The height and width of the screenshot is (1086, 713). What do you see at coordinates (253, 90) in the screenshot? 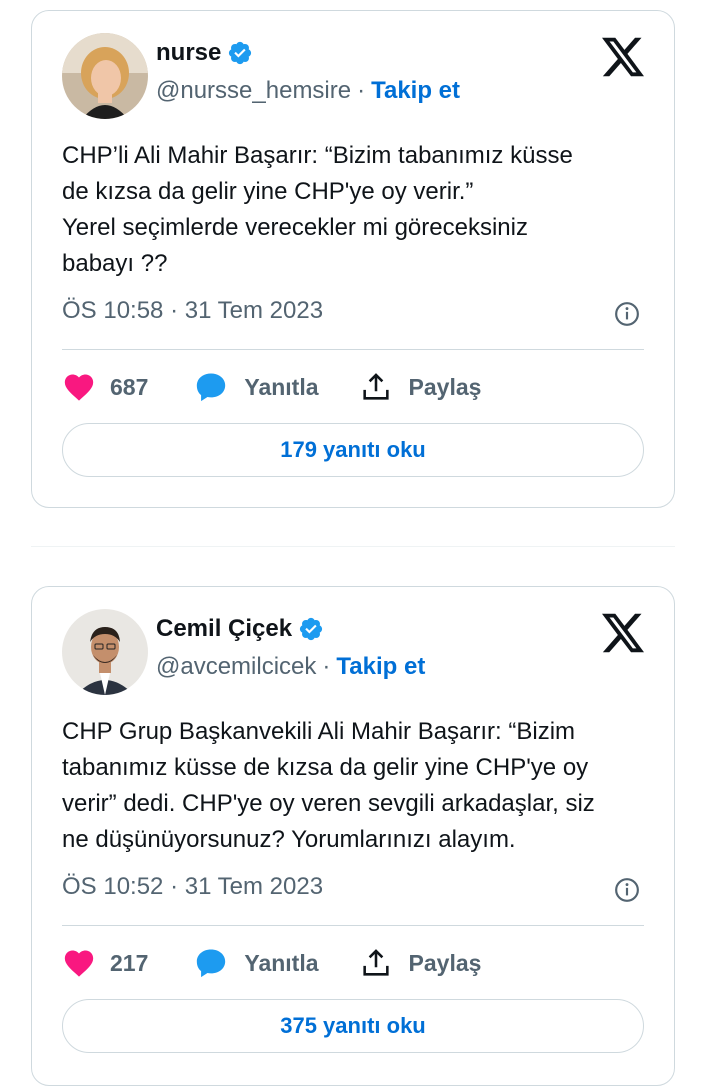
I see `handle: @nursse_hemsire` at bounding box center [253, 90].